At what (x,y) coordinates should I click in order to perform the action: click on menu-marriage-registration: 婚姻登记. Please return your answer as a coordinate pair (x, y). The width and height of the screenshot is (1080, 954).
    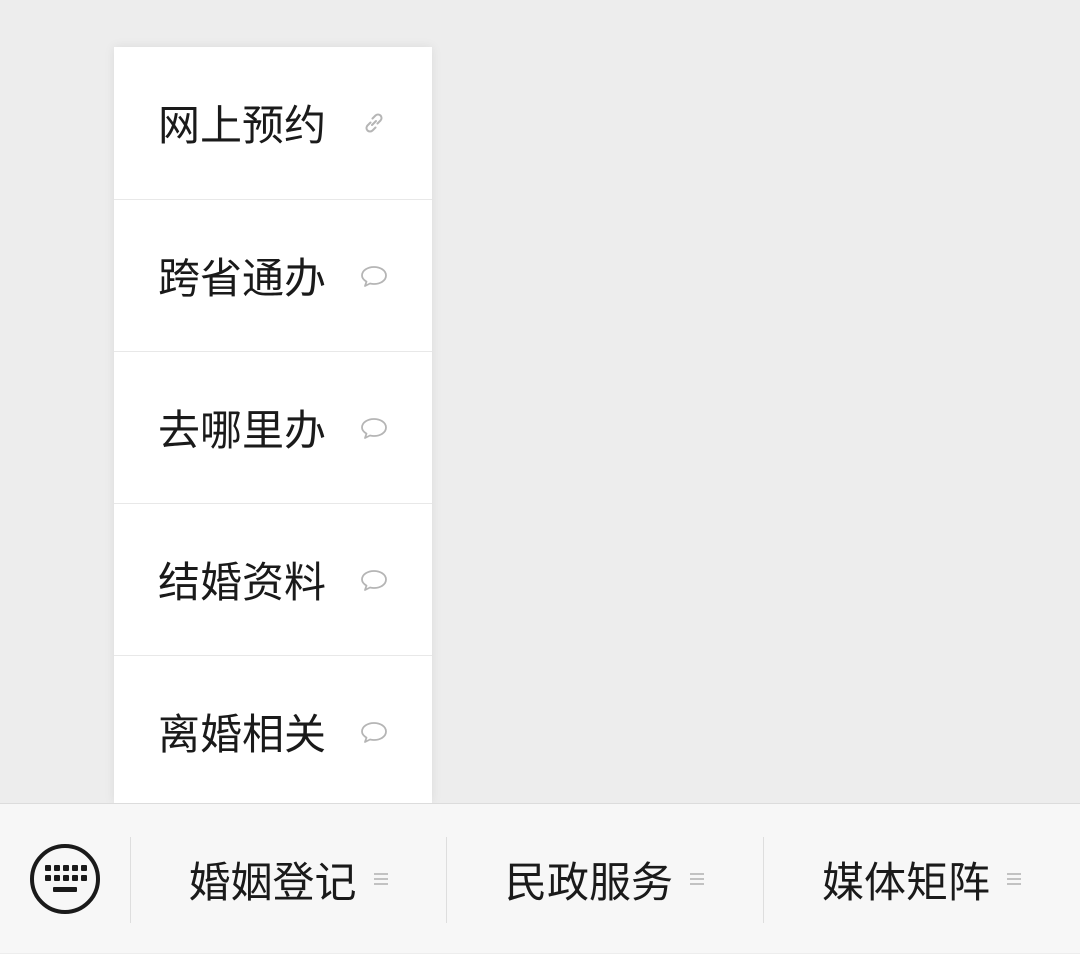
    Looking at the image, I should click on (288, 879).